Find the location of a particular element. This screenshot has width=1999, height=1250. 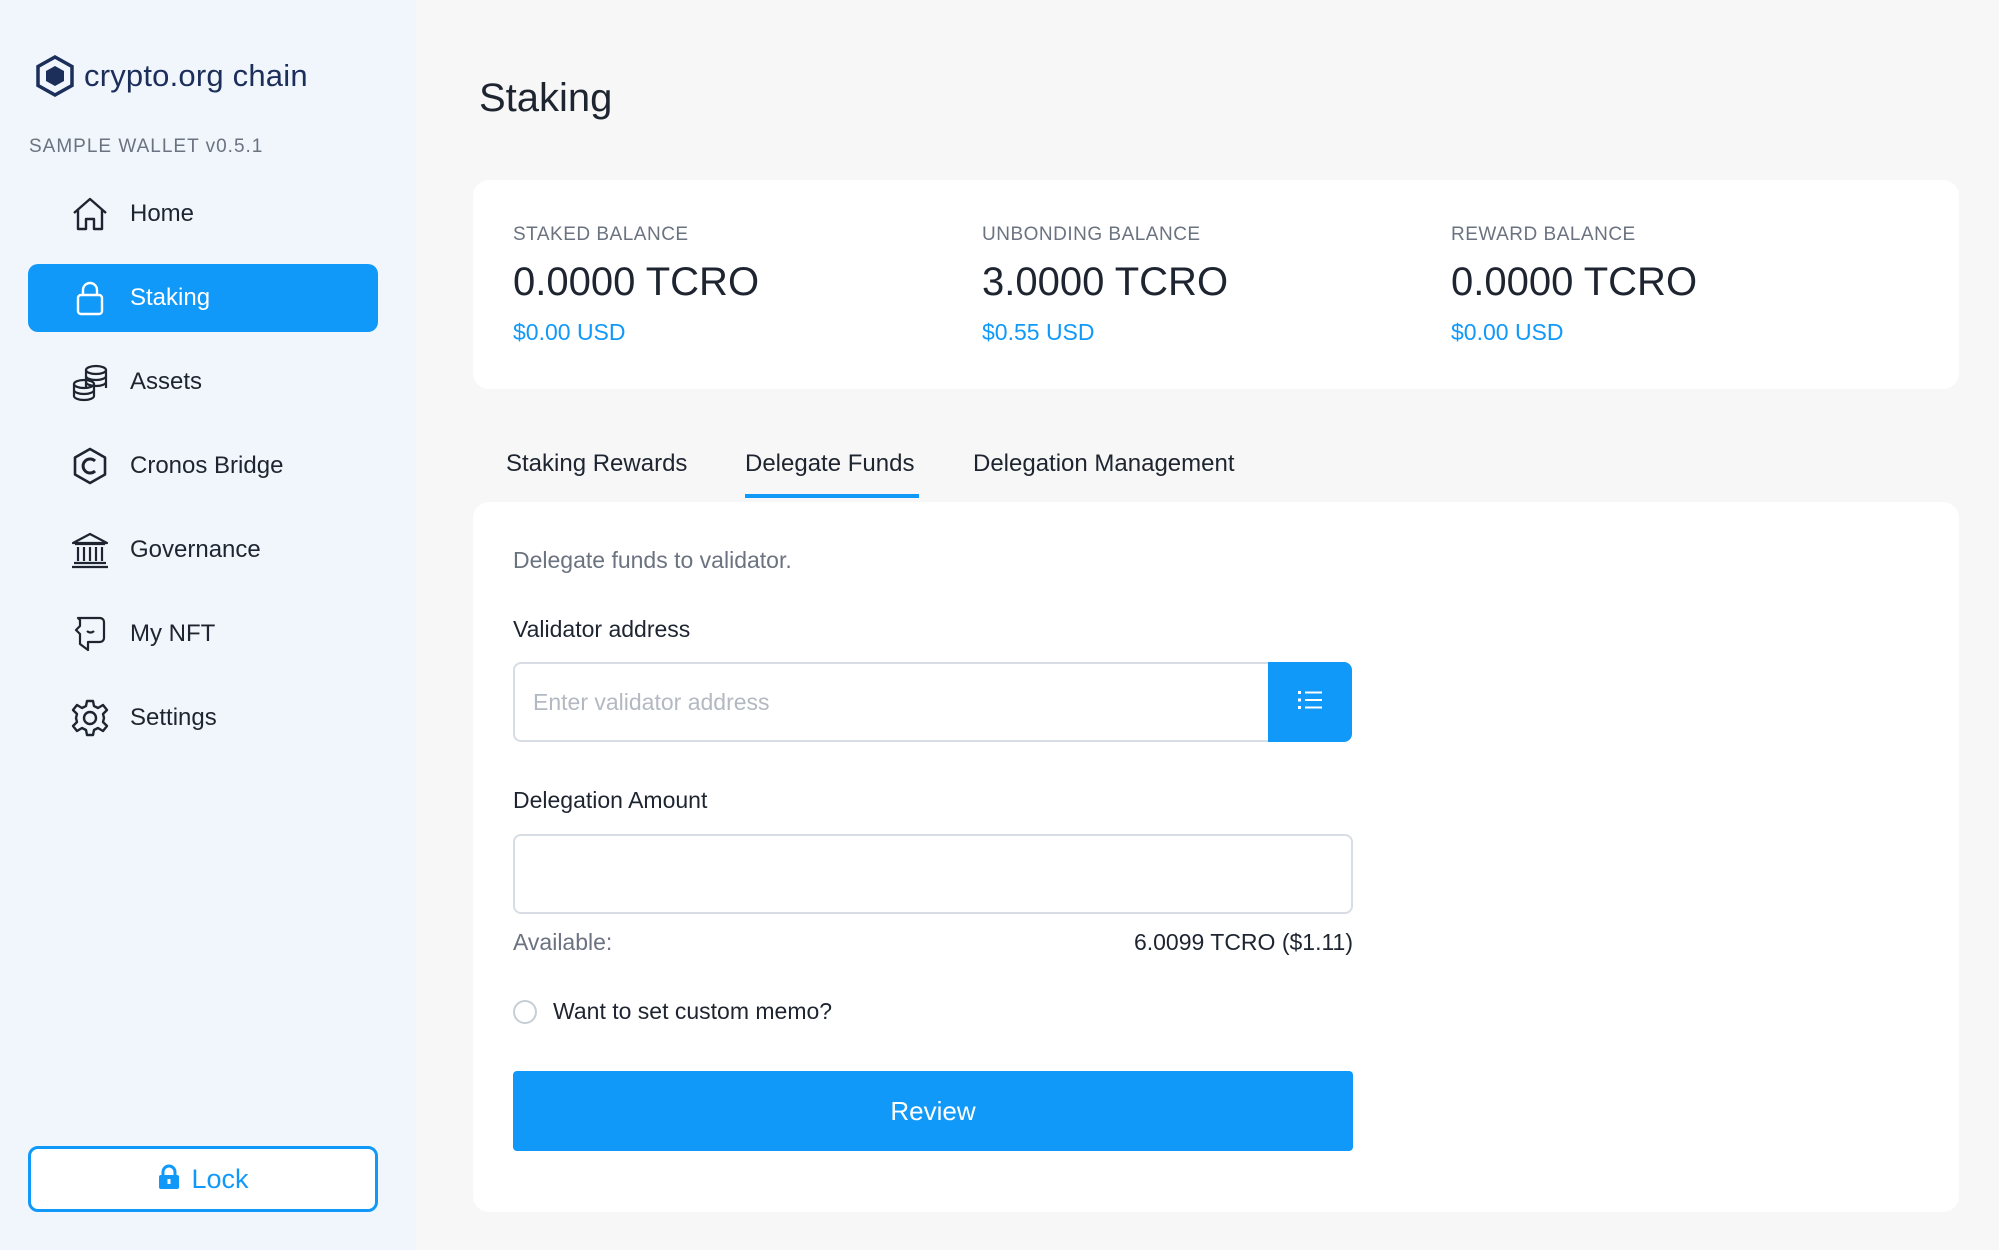

sidebar-item-cronos-bridge: Cronos Bridge is located at coordinates (203, 466).